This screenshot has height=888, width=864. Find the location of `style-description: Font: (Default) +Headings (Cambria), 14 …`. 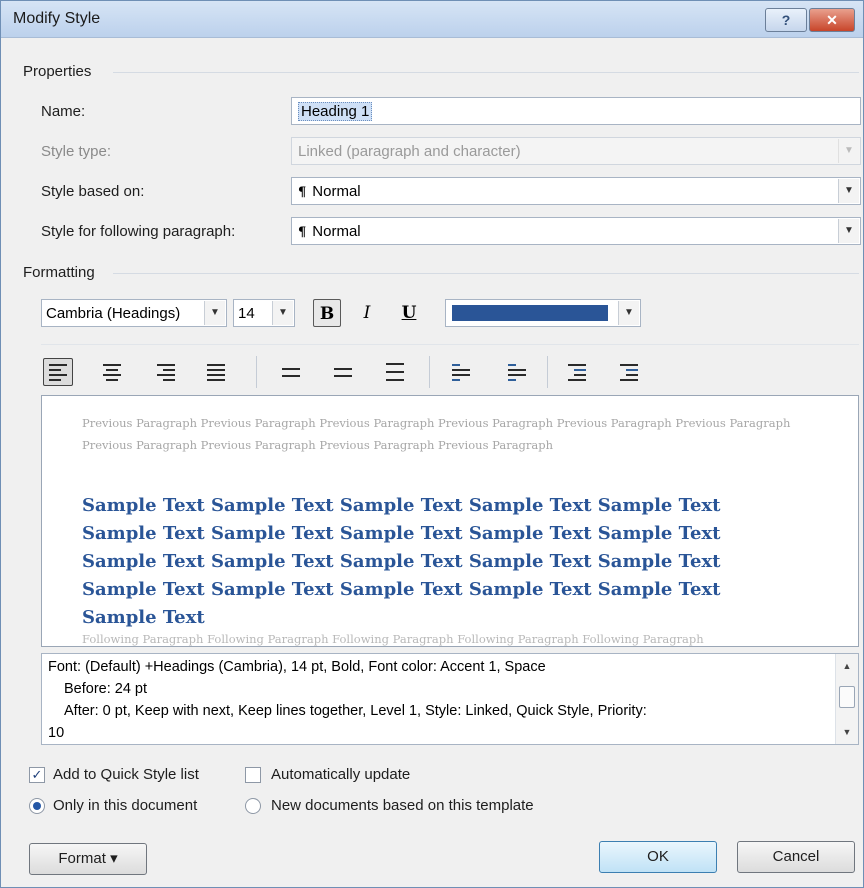

style-description: Font: (Default) +Headings (Cambria), 14 … is located at coordinates (450, 699).